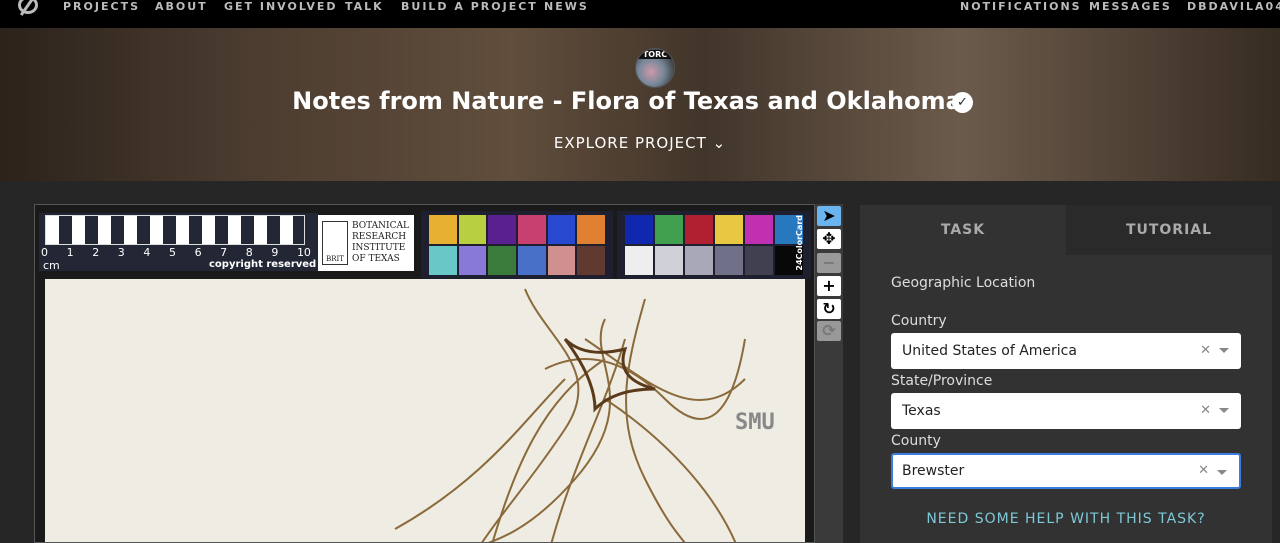 Image resolution: width=1280 pixels, height=543 pixels. Describe the element at coordinates (933, 471) in the screenshot. I see `county-value: Brewster` at that location.